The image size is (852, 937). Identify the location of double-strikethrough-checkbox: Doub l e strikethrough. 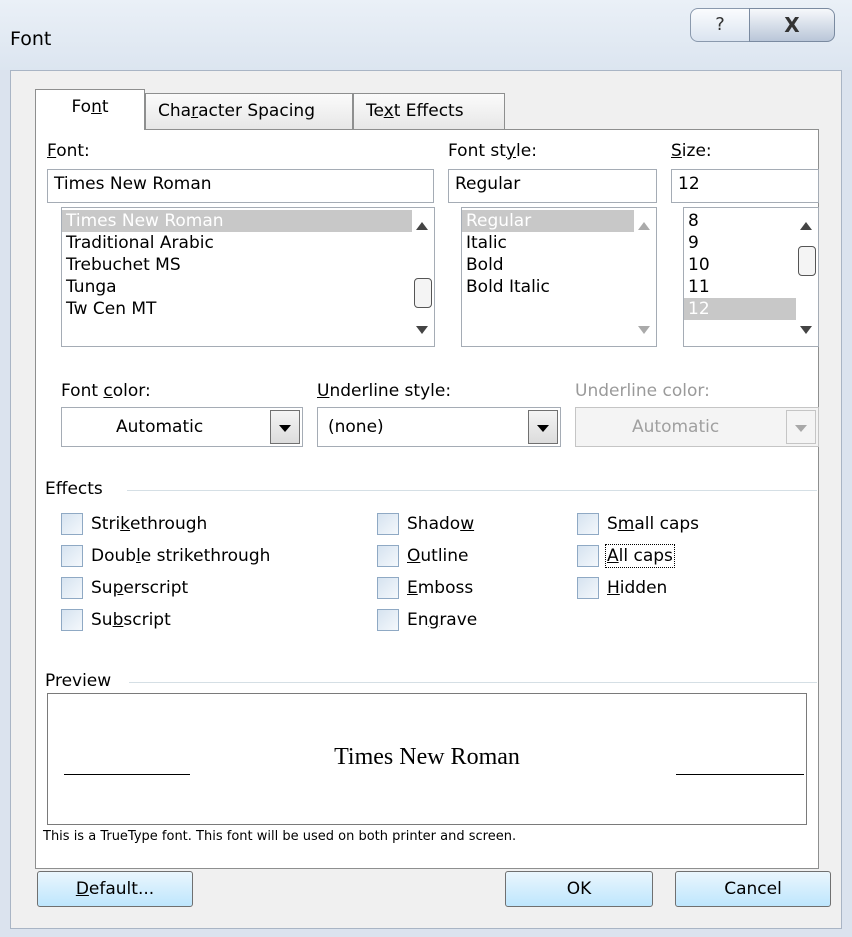
(165, 556).